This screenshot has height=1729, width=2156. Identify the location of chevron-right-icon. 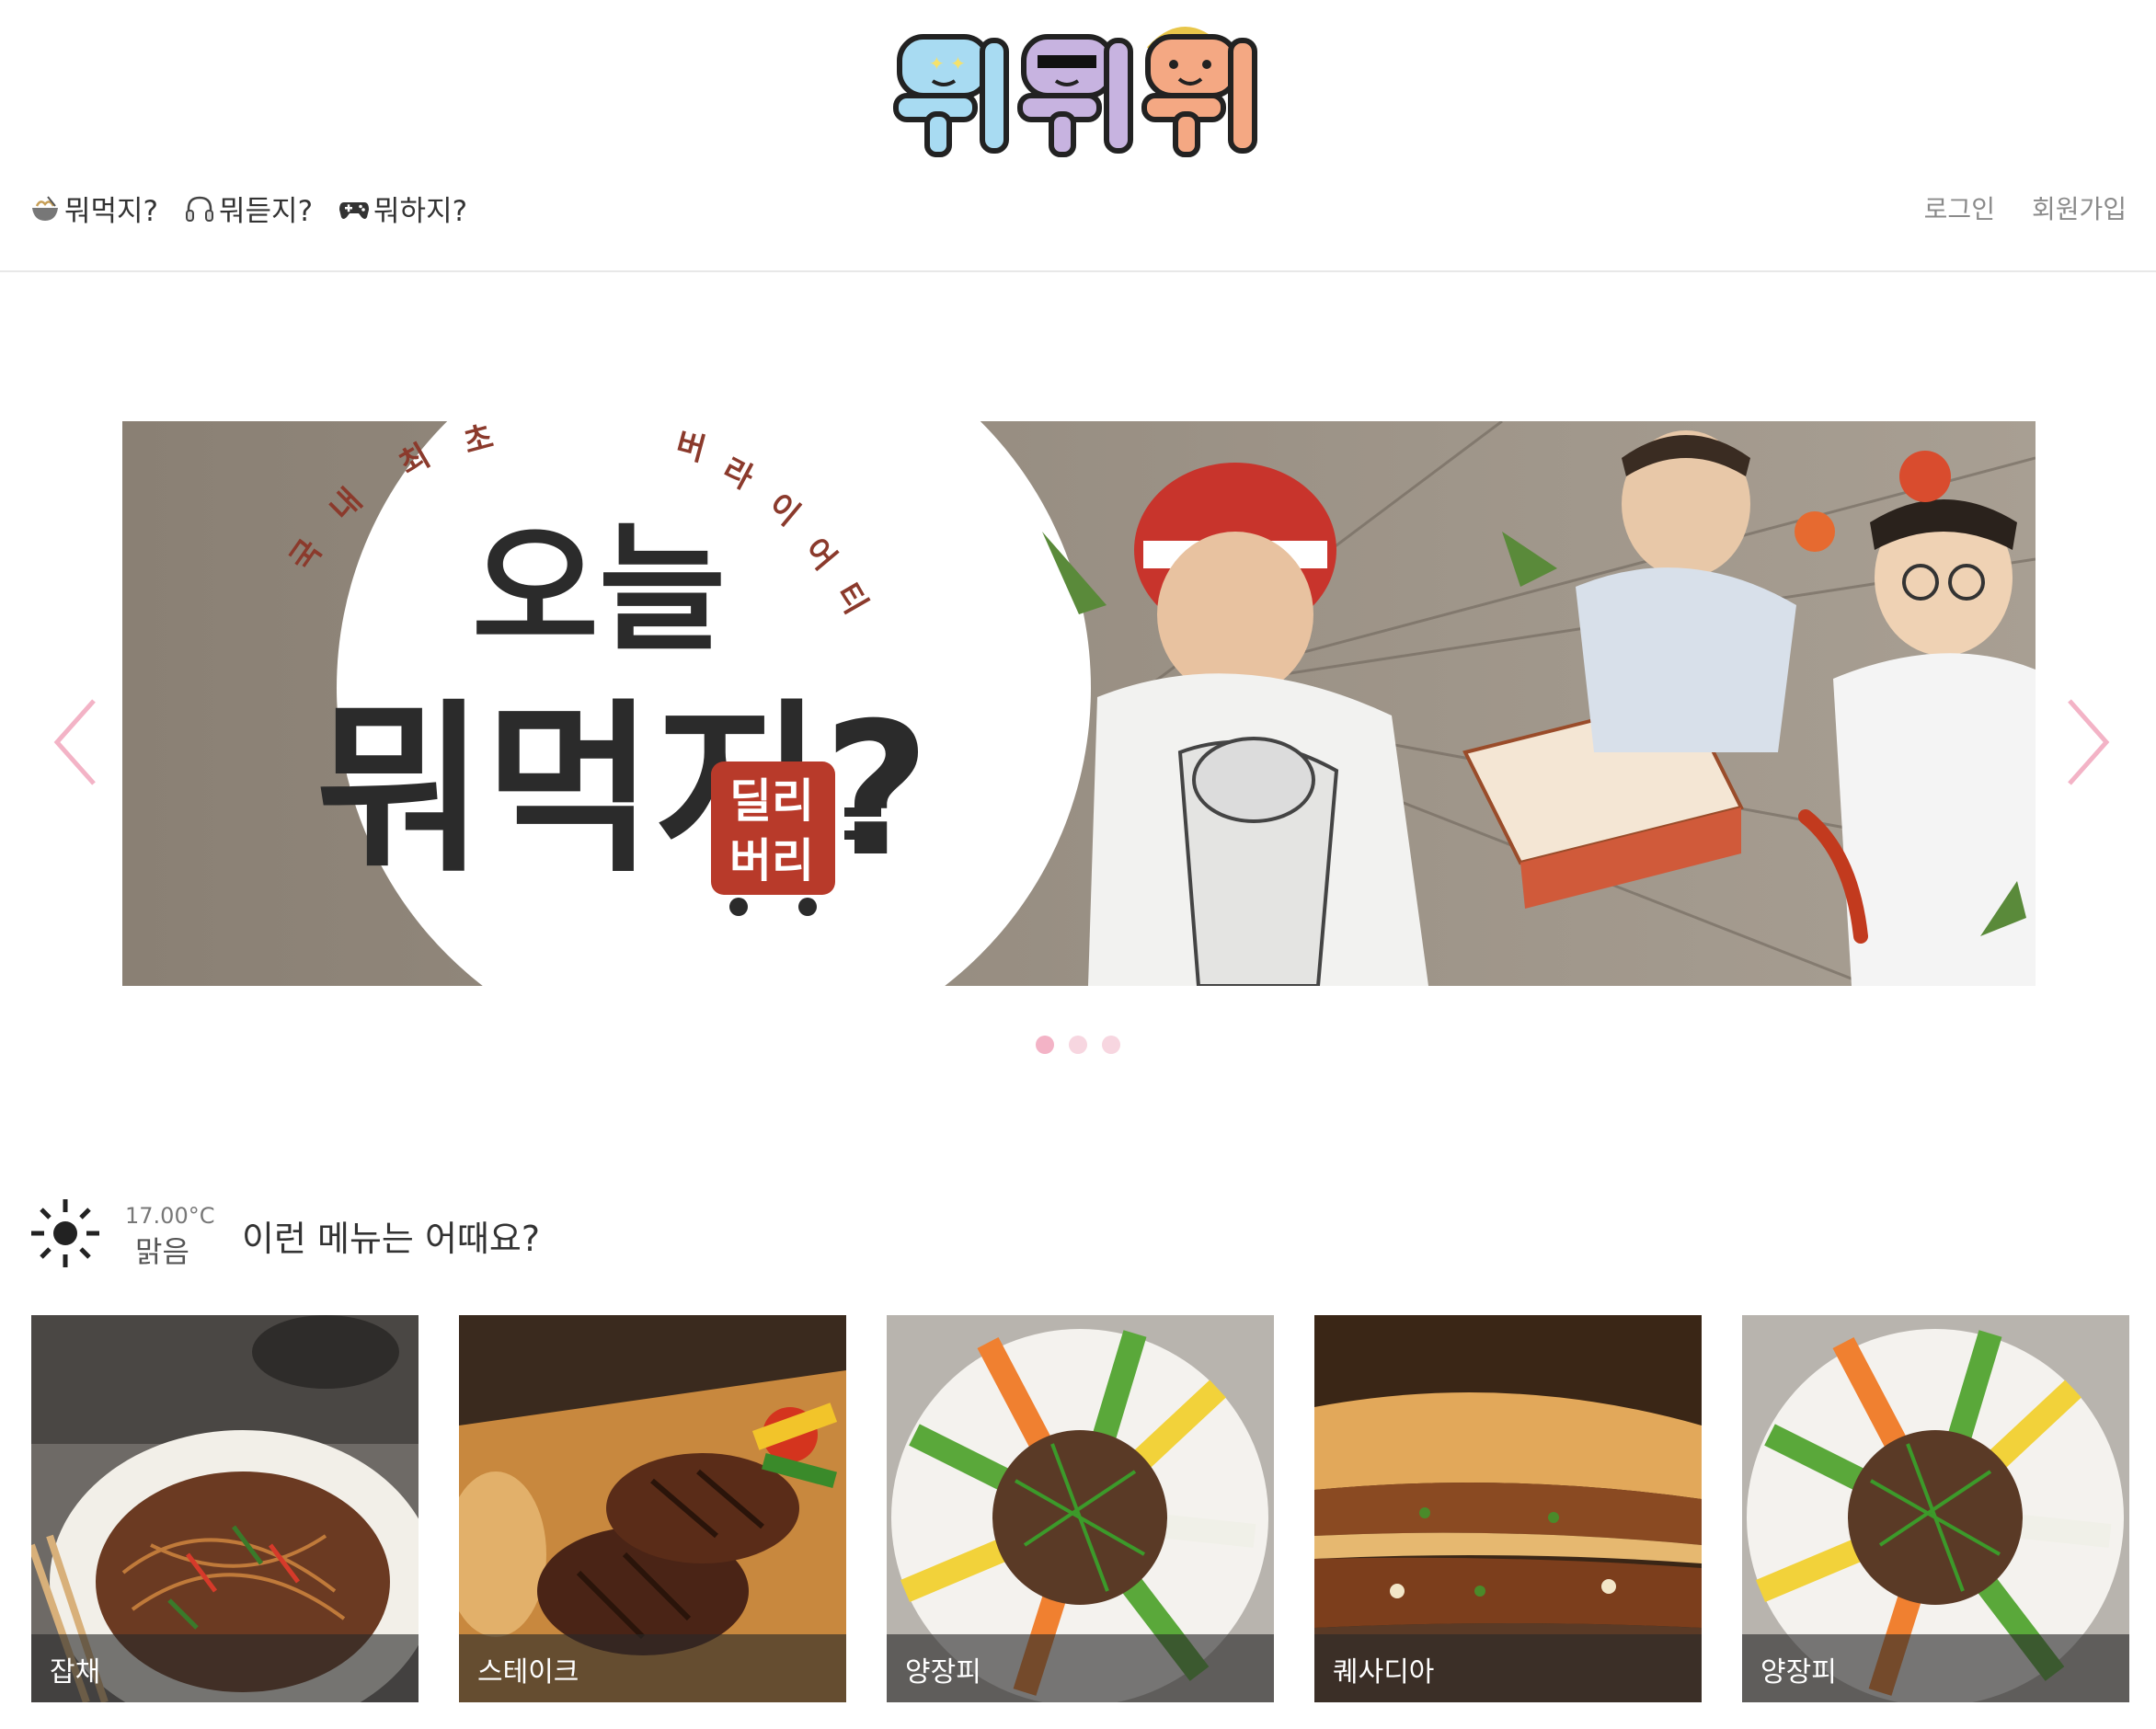
(2089, 742).